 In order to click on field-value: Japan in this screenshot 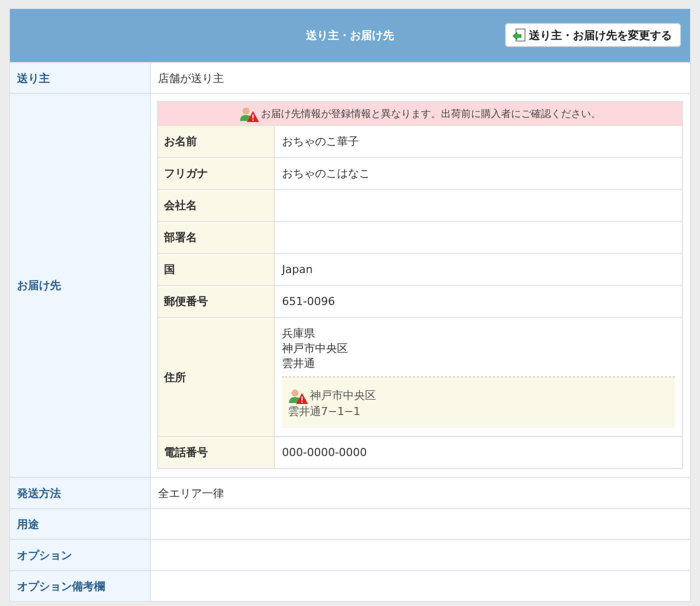, I will do `click(298, 269)`.